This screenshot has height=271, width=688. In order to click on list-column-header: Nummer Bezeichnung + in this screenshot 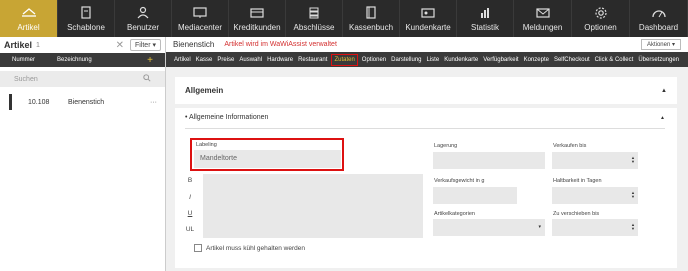, I will do `click(82, 60)`.